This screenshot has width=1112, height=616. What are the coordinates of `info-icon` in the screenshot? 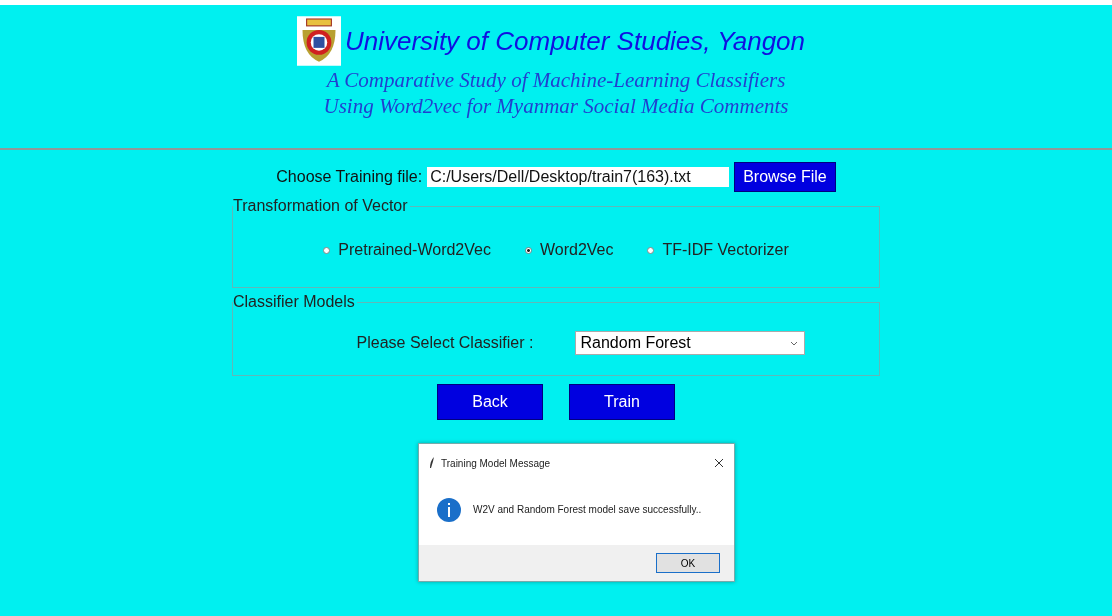 It's located at (449, 509).